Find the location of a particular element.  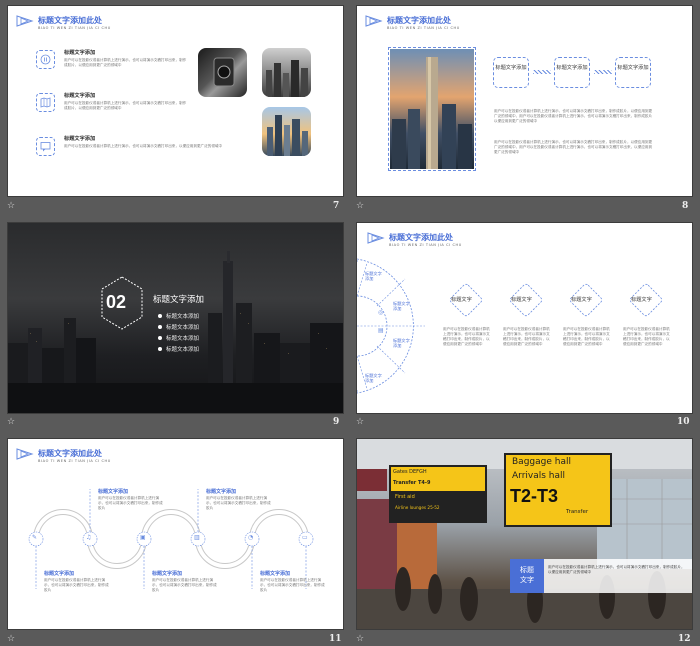

photo-skyscraper is located at coordinates (432, 109).